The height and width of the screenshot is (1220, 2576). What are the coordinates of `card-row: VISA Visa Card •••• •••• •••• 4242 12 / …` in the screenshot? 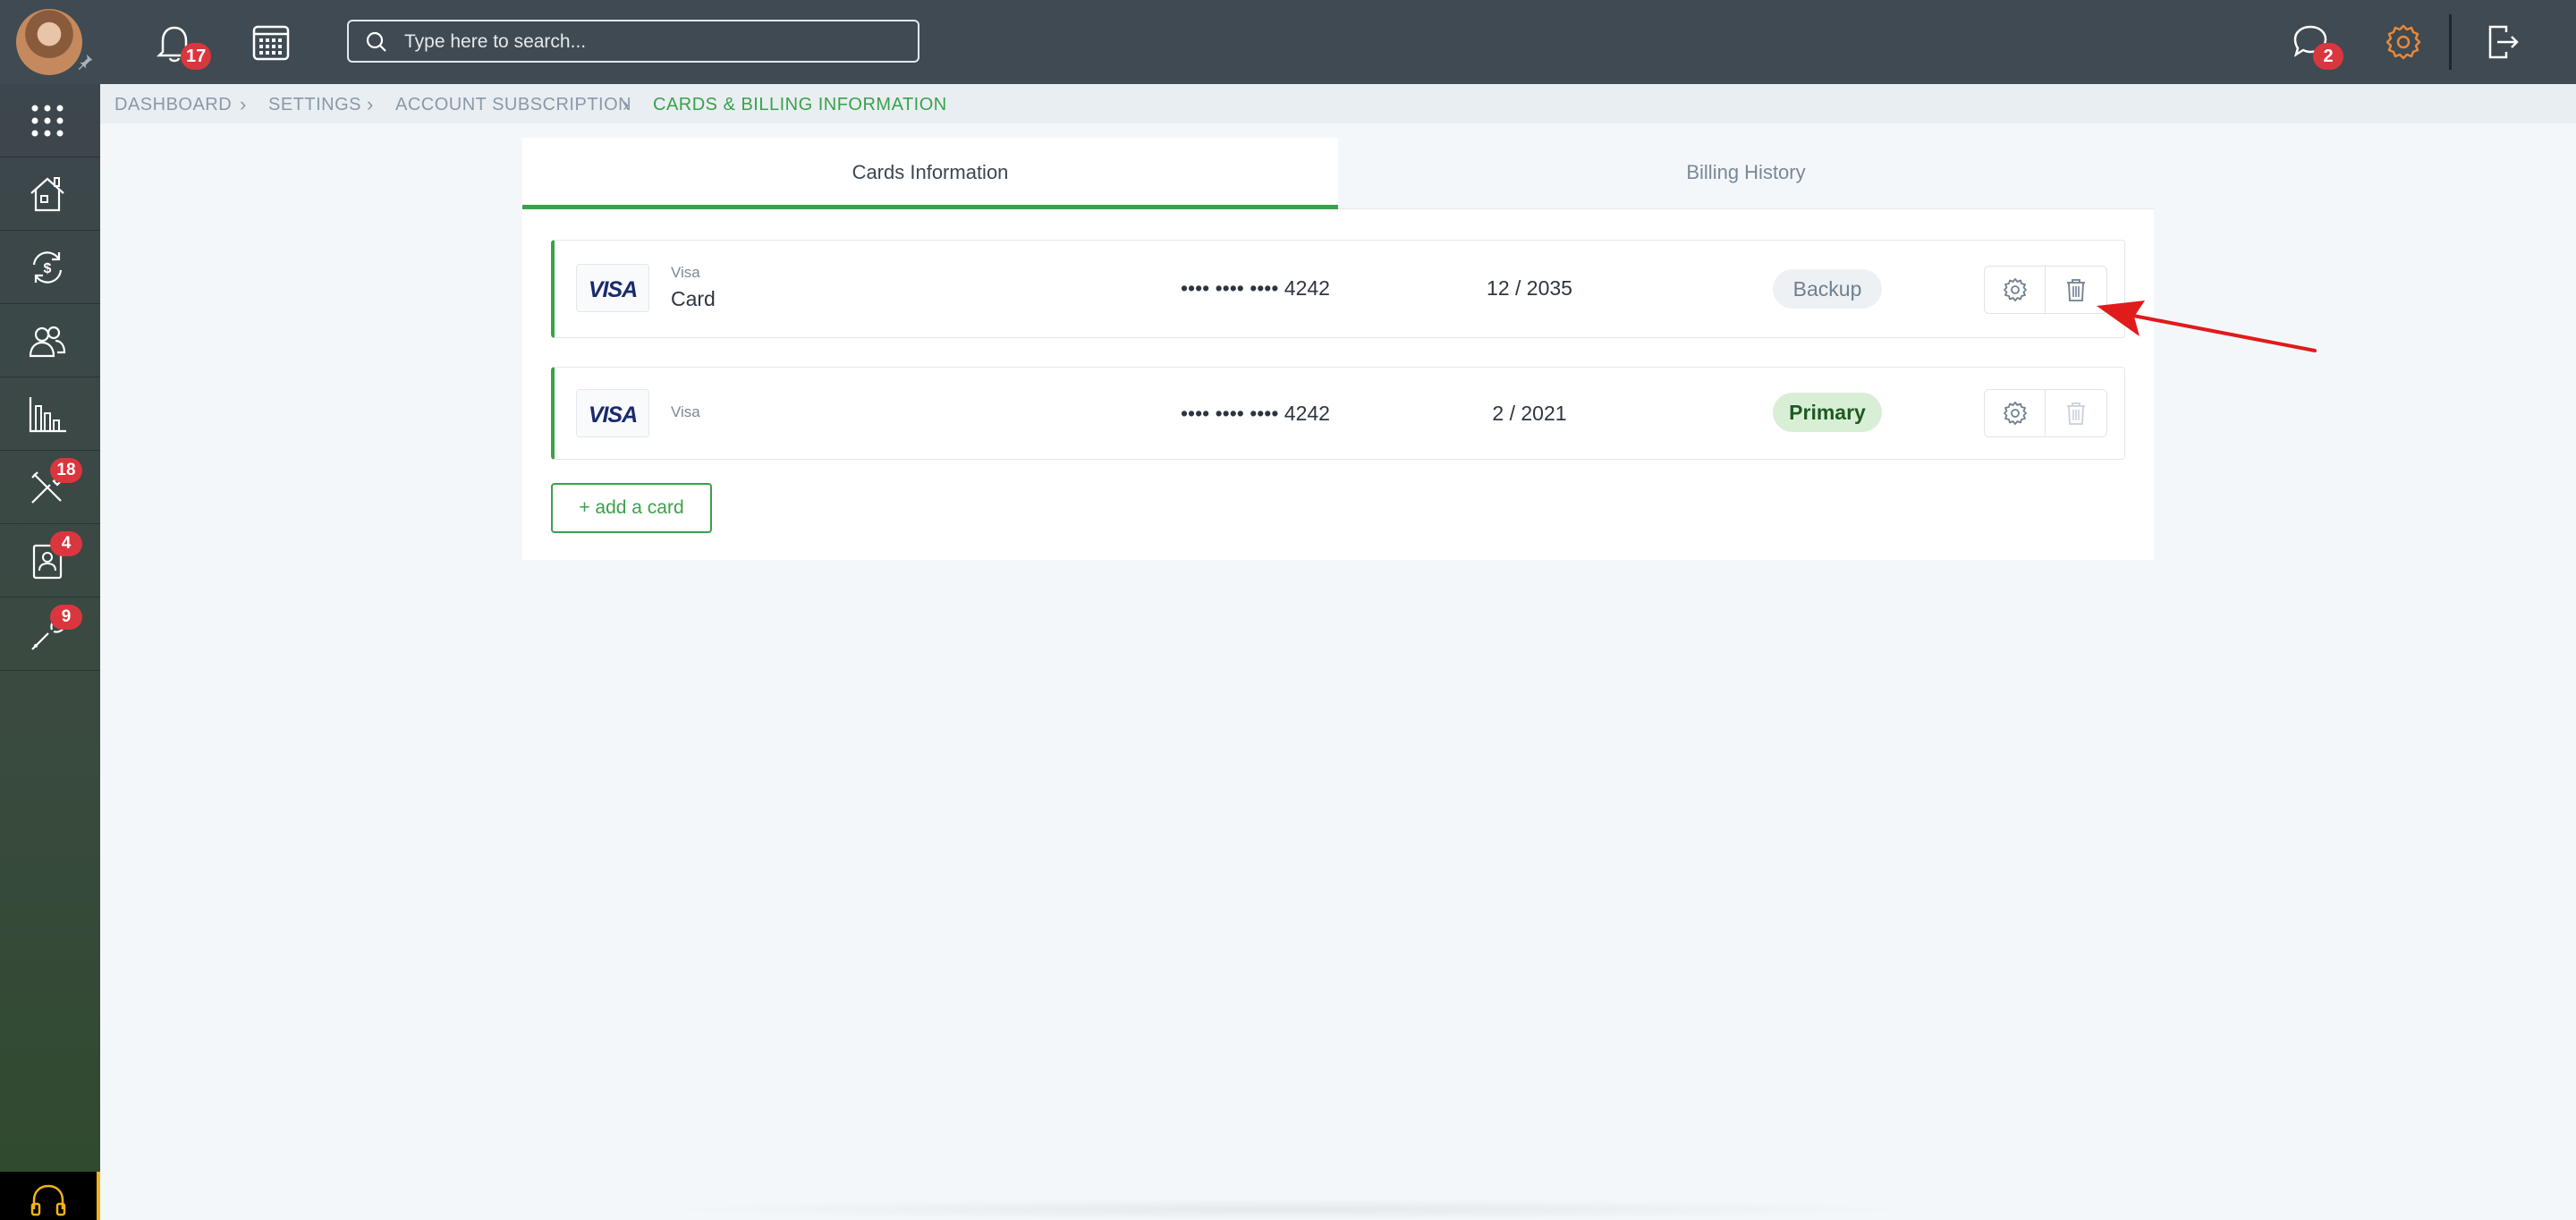 It's located at (1338, 289).